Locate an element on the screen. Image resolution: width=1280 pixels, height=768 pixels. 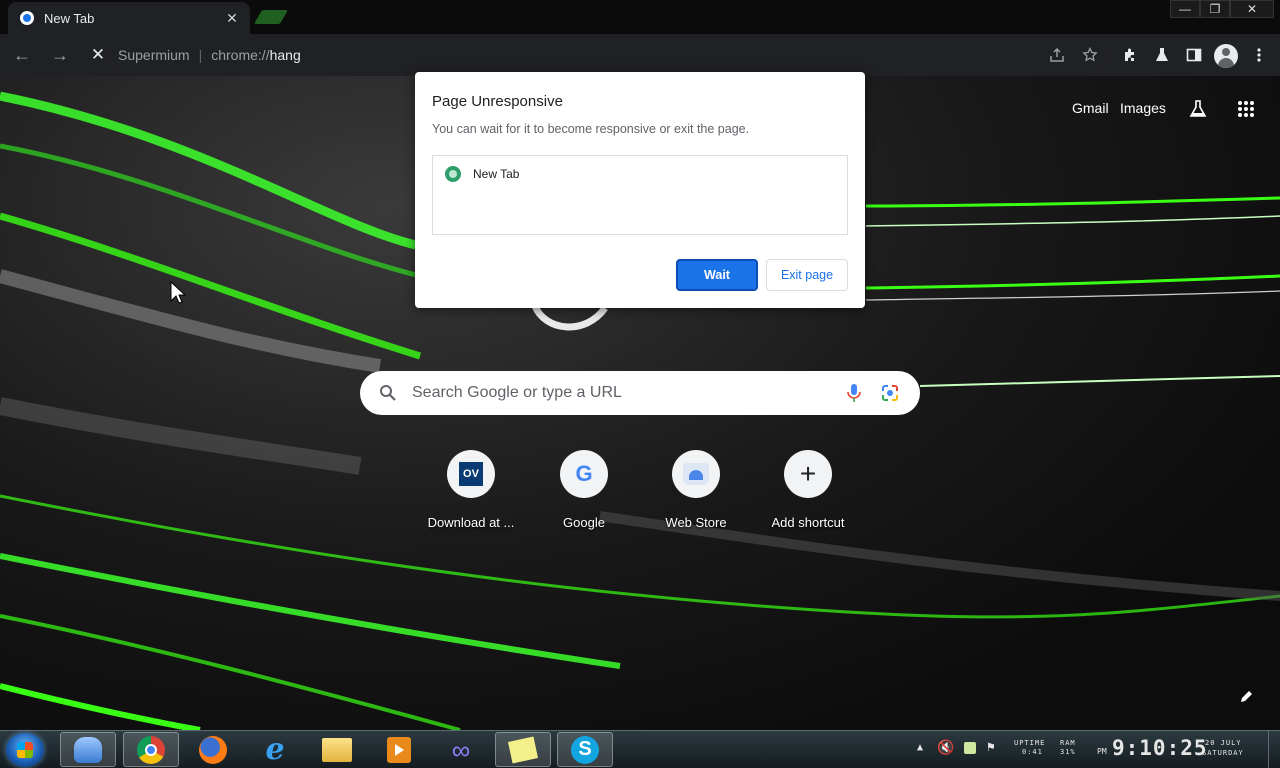
restore-button: ❐ is located at coordinates (1215, 9).